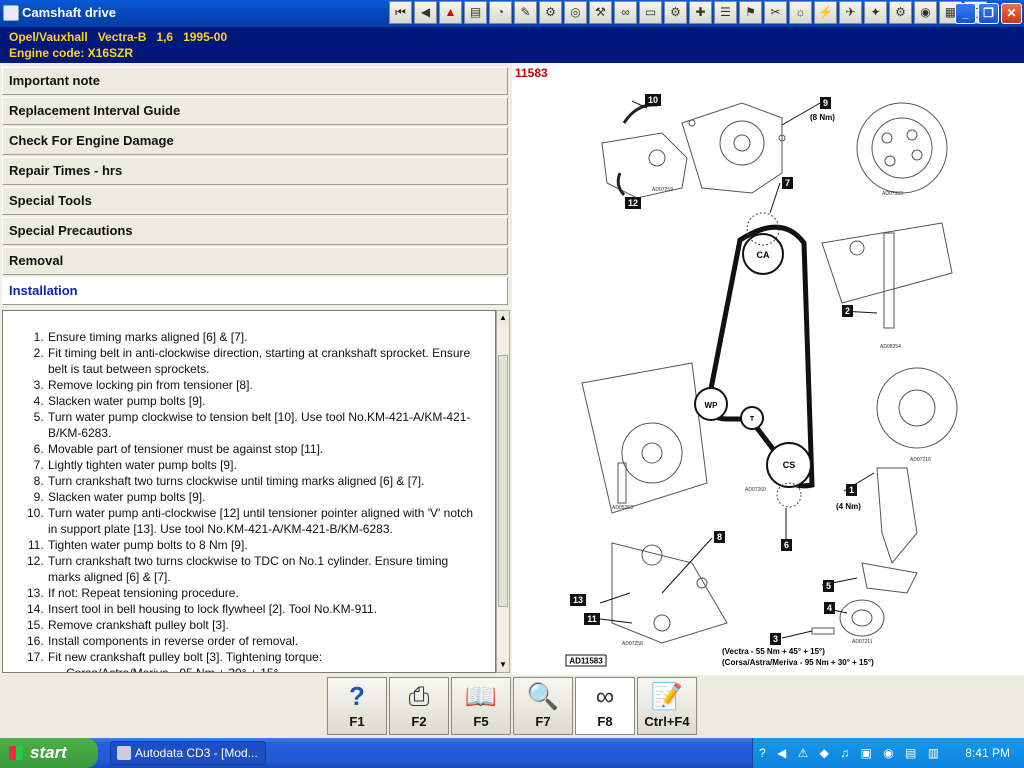  What do you see at coordinates (255, 81) in the screenshot?
I see `menu-item-important-note: Important note` at bounding box center [255, 81].